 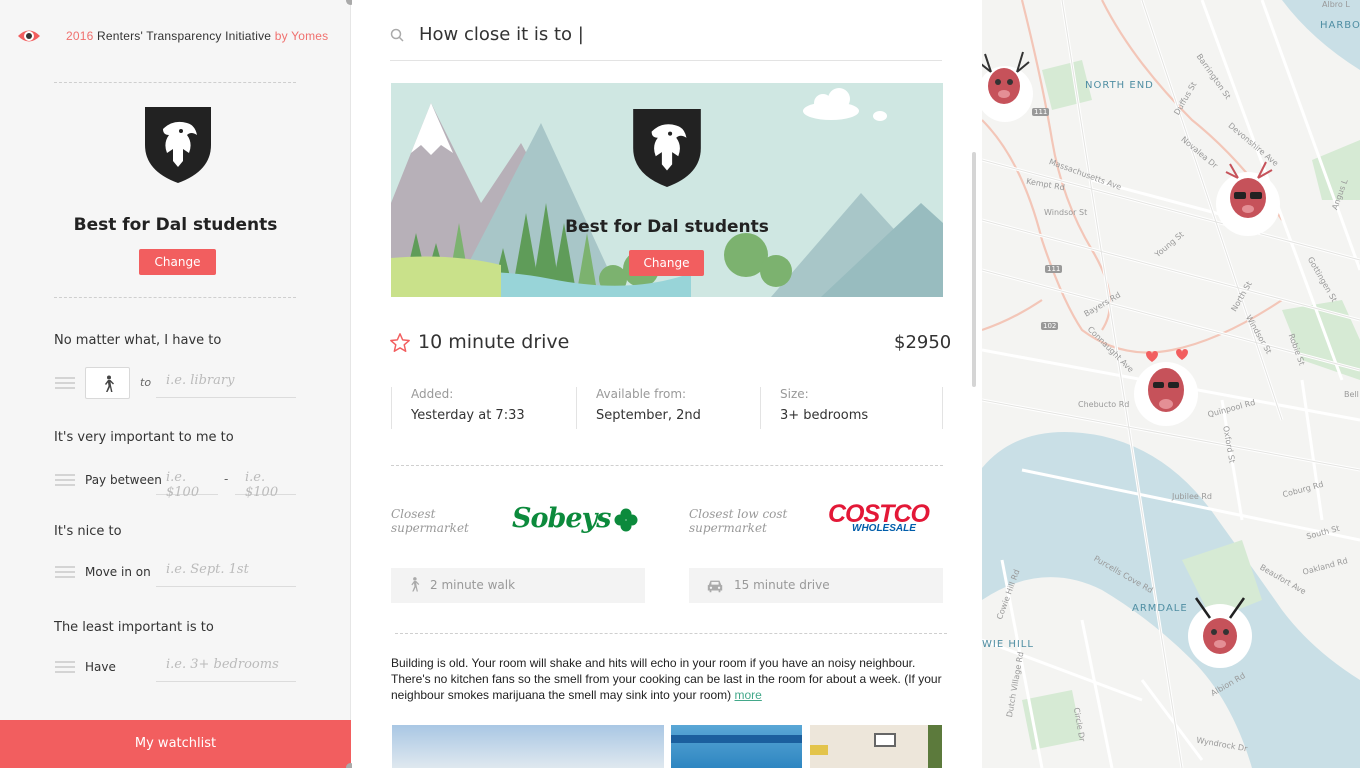 What do you see at coordinates (1104, 404) in the screenshot?
I see `map-street-label: Chebucto Rd` at bounding box center [1104, 404].